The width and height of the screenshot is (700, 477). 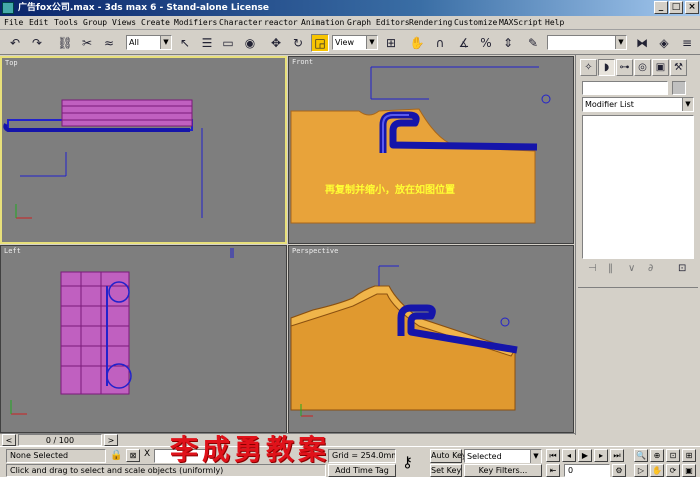 I want to click on menu-rendering: Rendering, so click(x=430, y=23).